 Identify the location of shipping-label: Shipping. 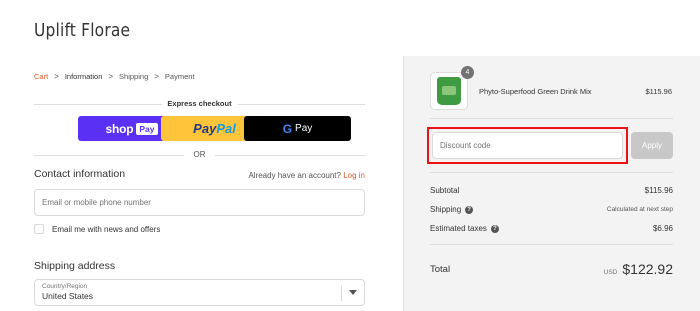
(446, 209).